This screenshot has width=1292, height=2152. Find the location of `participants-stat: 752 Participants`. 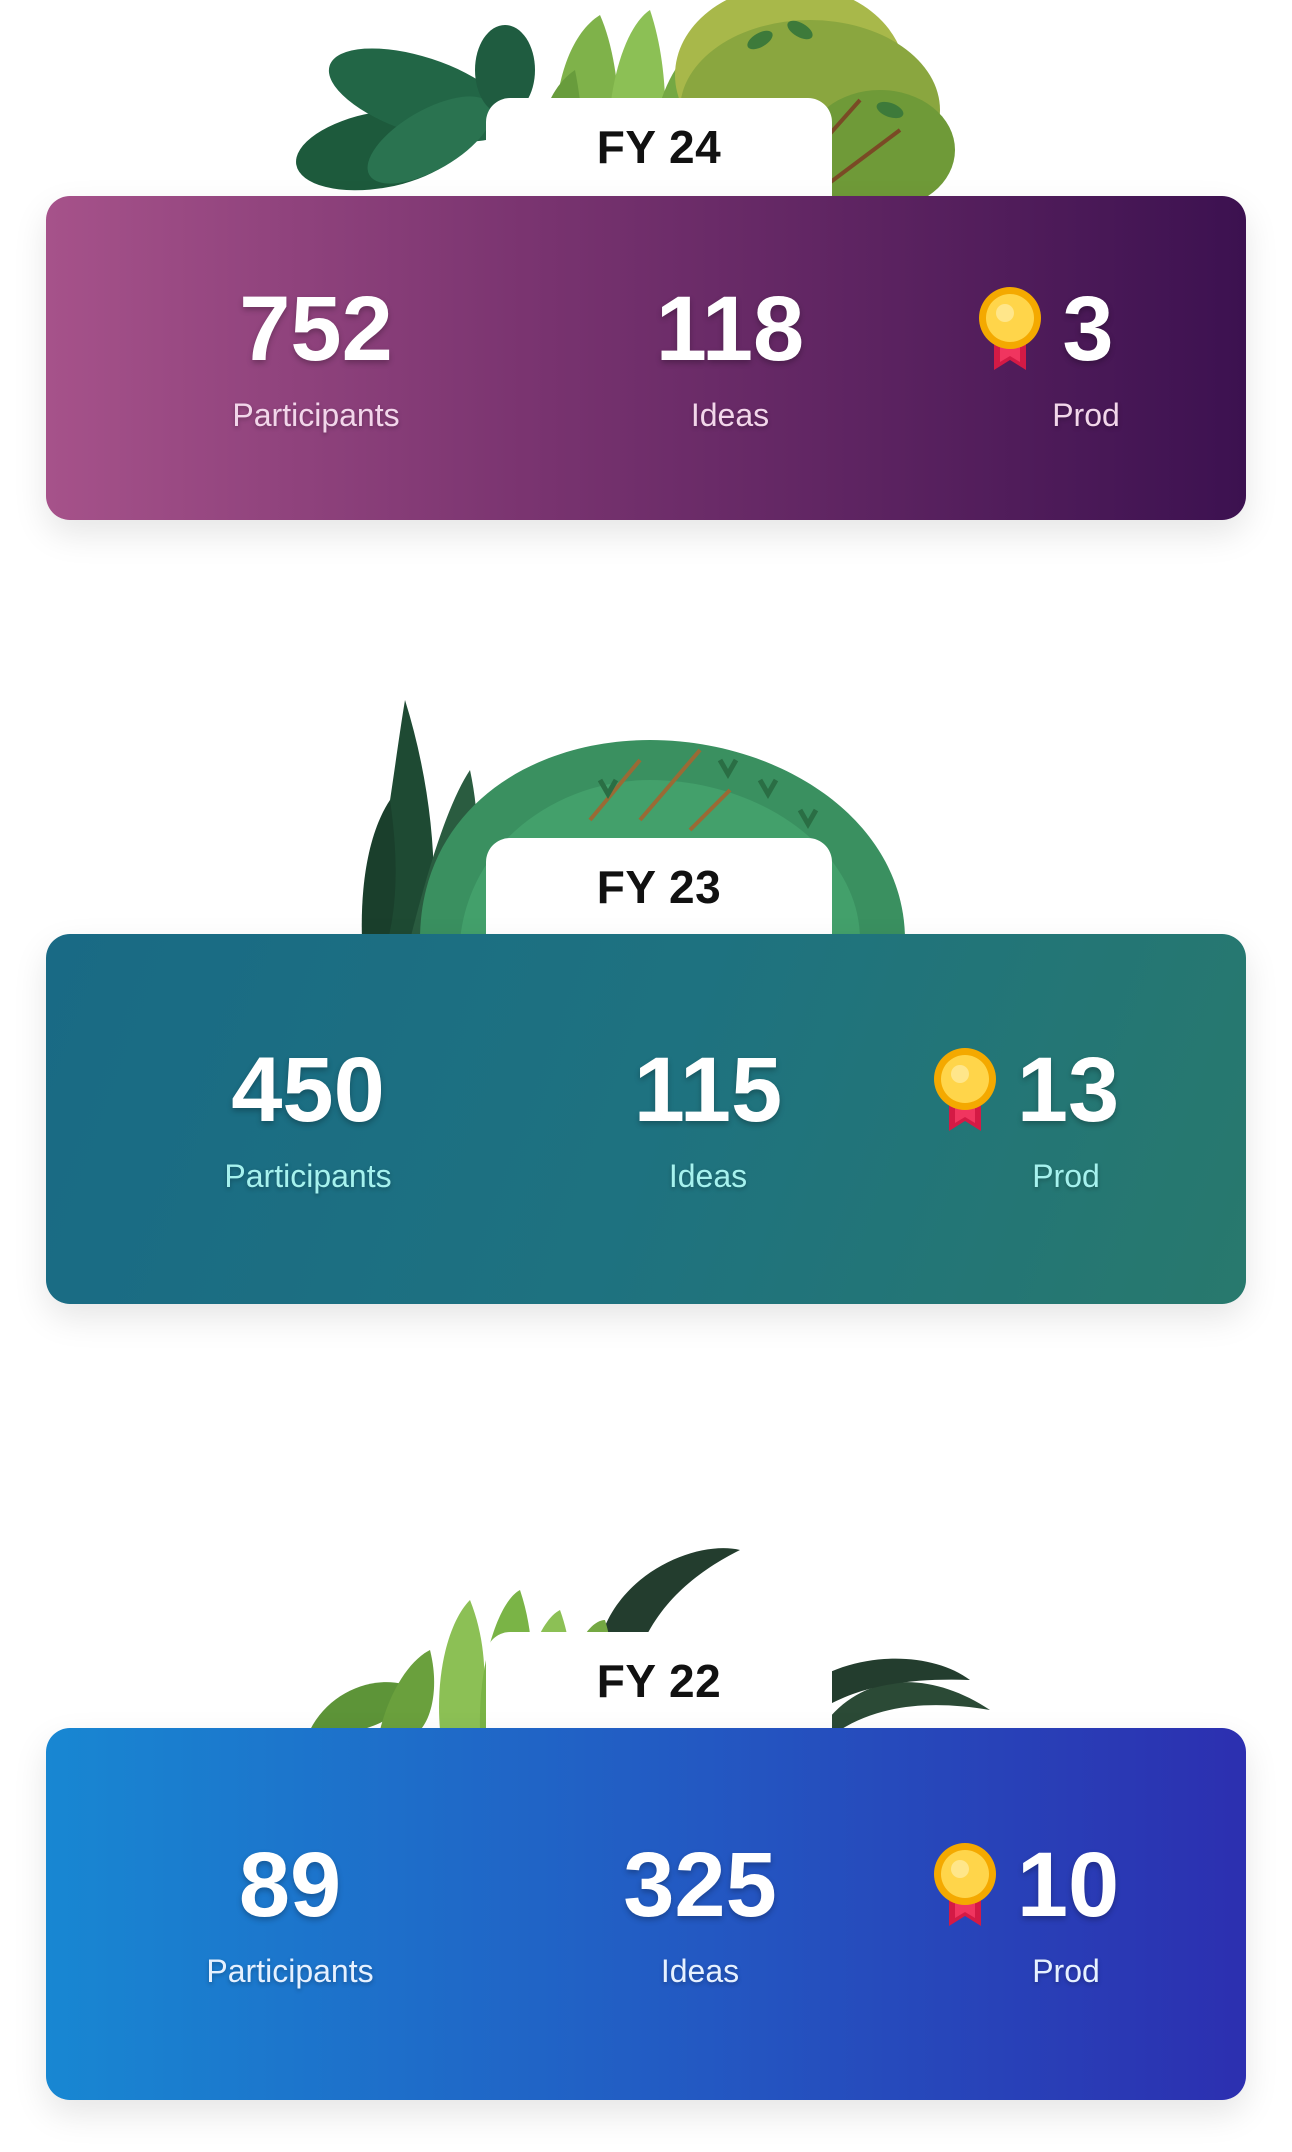

participants-stat: 752 Participants is located at coordinates (316, 358).